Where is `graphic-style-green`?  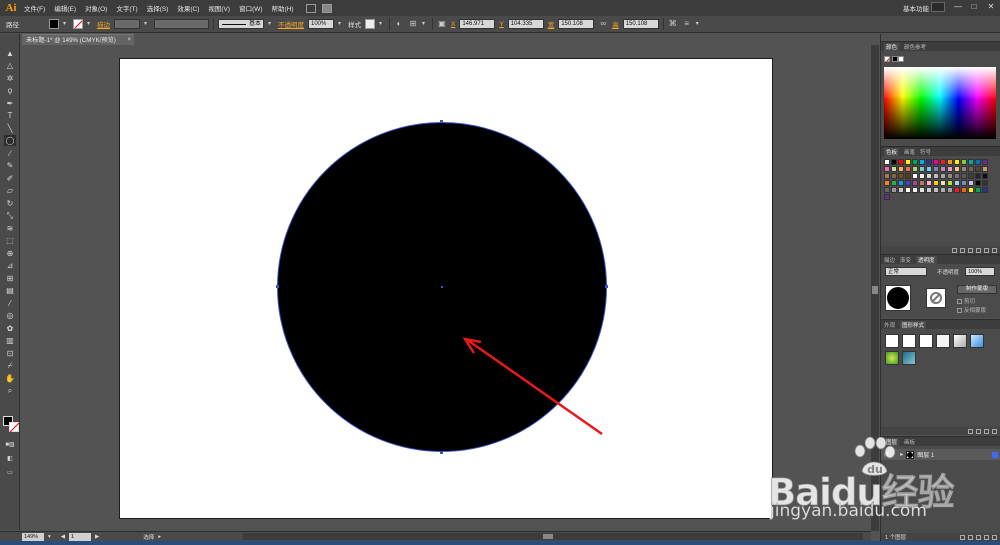 graphic-style-green is located at coordinates (892, 358).